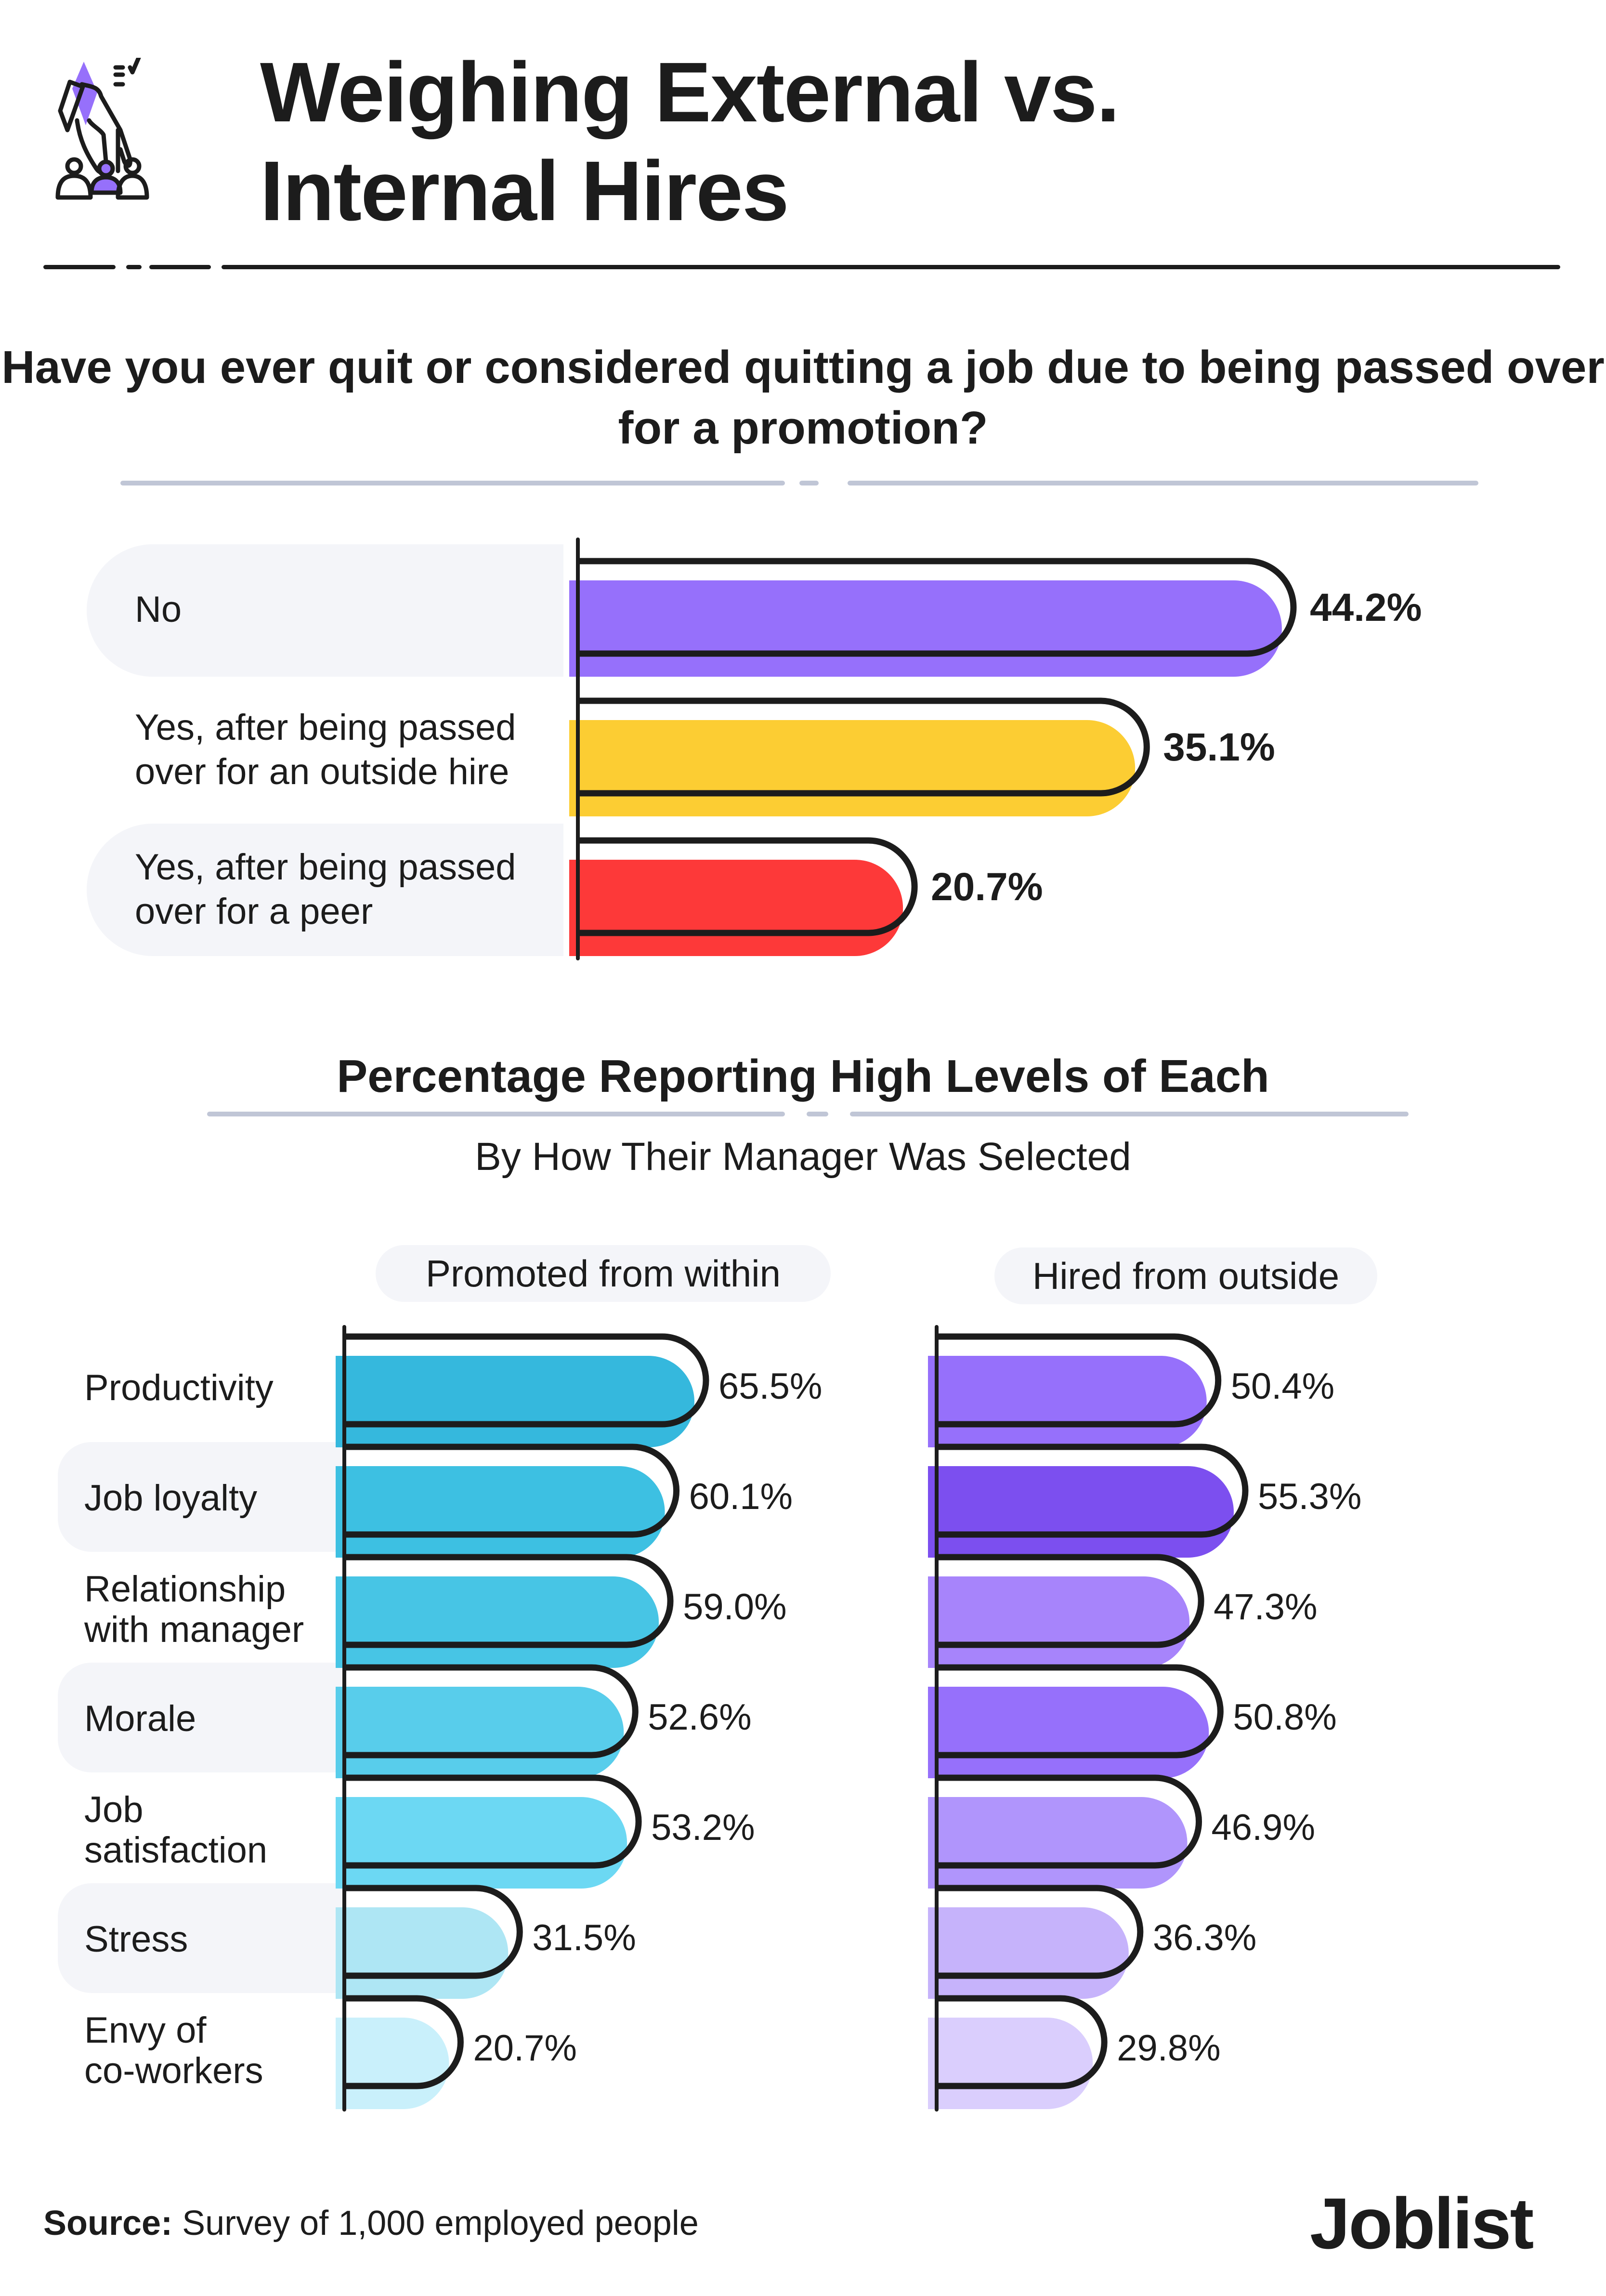  I want to click on chart2-series-1-bar-6-fill, so click(1010, 2063).